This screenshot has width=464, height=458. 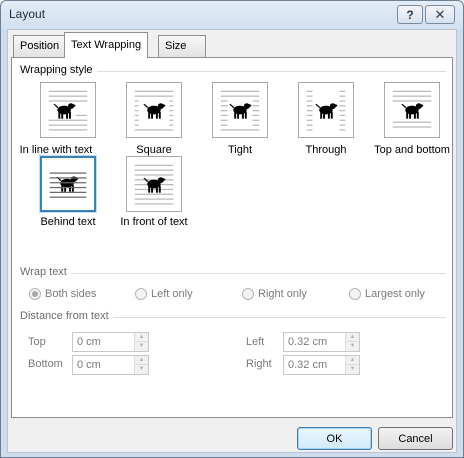 What do you see at coordinates (45, 272) in the screenshot?
I see `wrap-text-heading: Wrap text` at bounding box center [45, 272].